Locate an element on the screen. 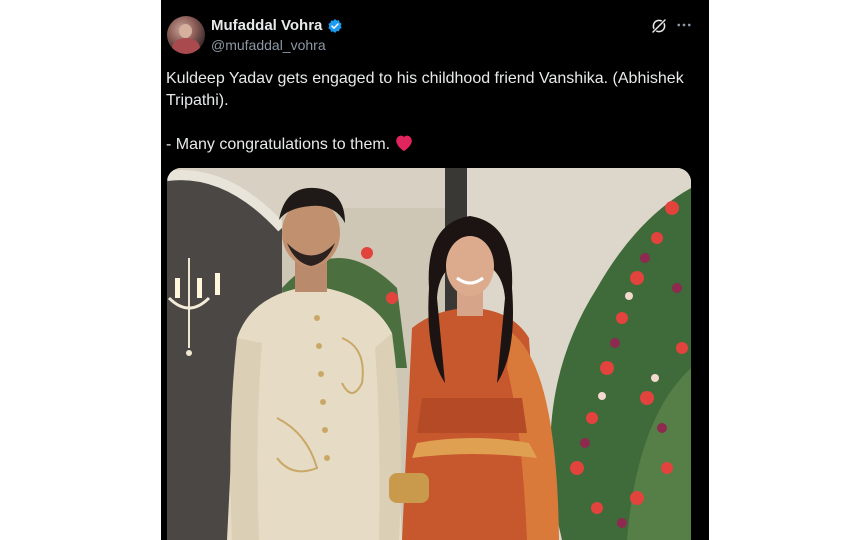  author-name-row: Mufaddal Vohra is located at coordinates (277, 25).